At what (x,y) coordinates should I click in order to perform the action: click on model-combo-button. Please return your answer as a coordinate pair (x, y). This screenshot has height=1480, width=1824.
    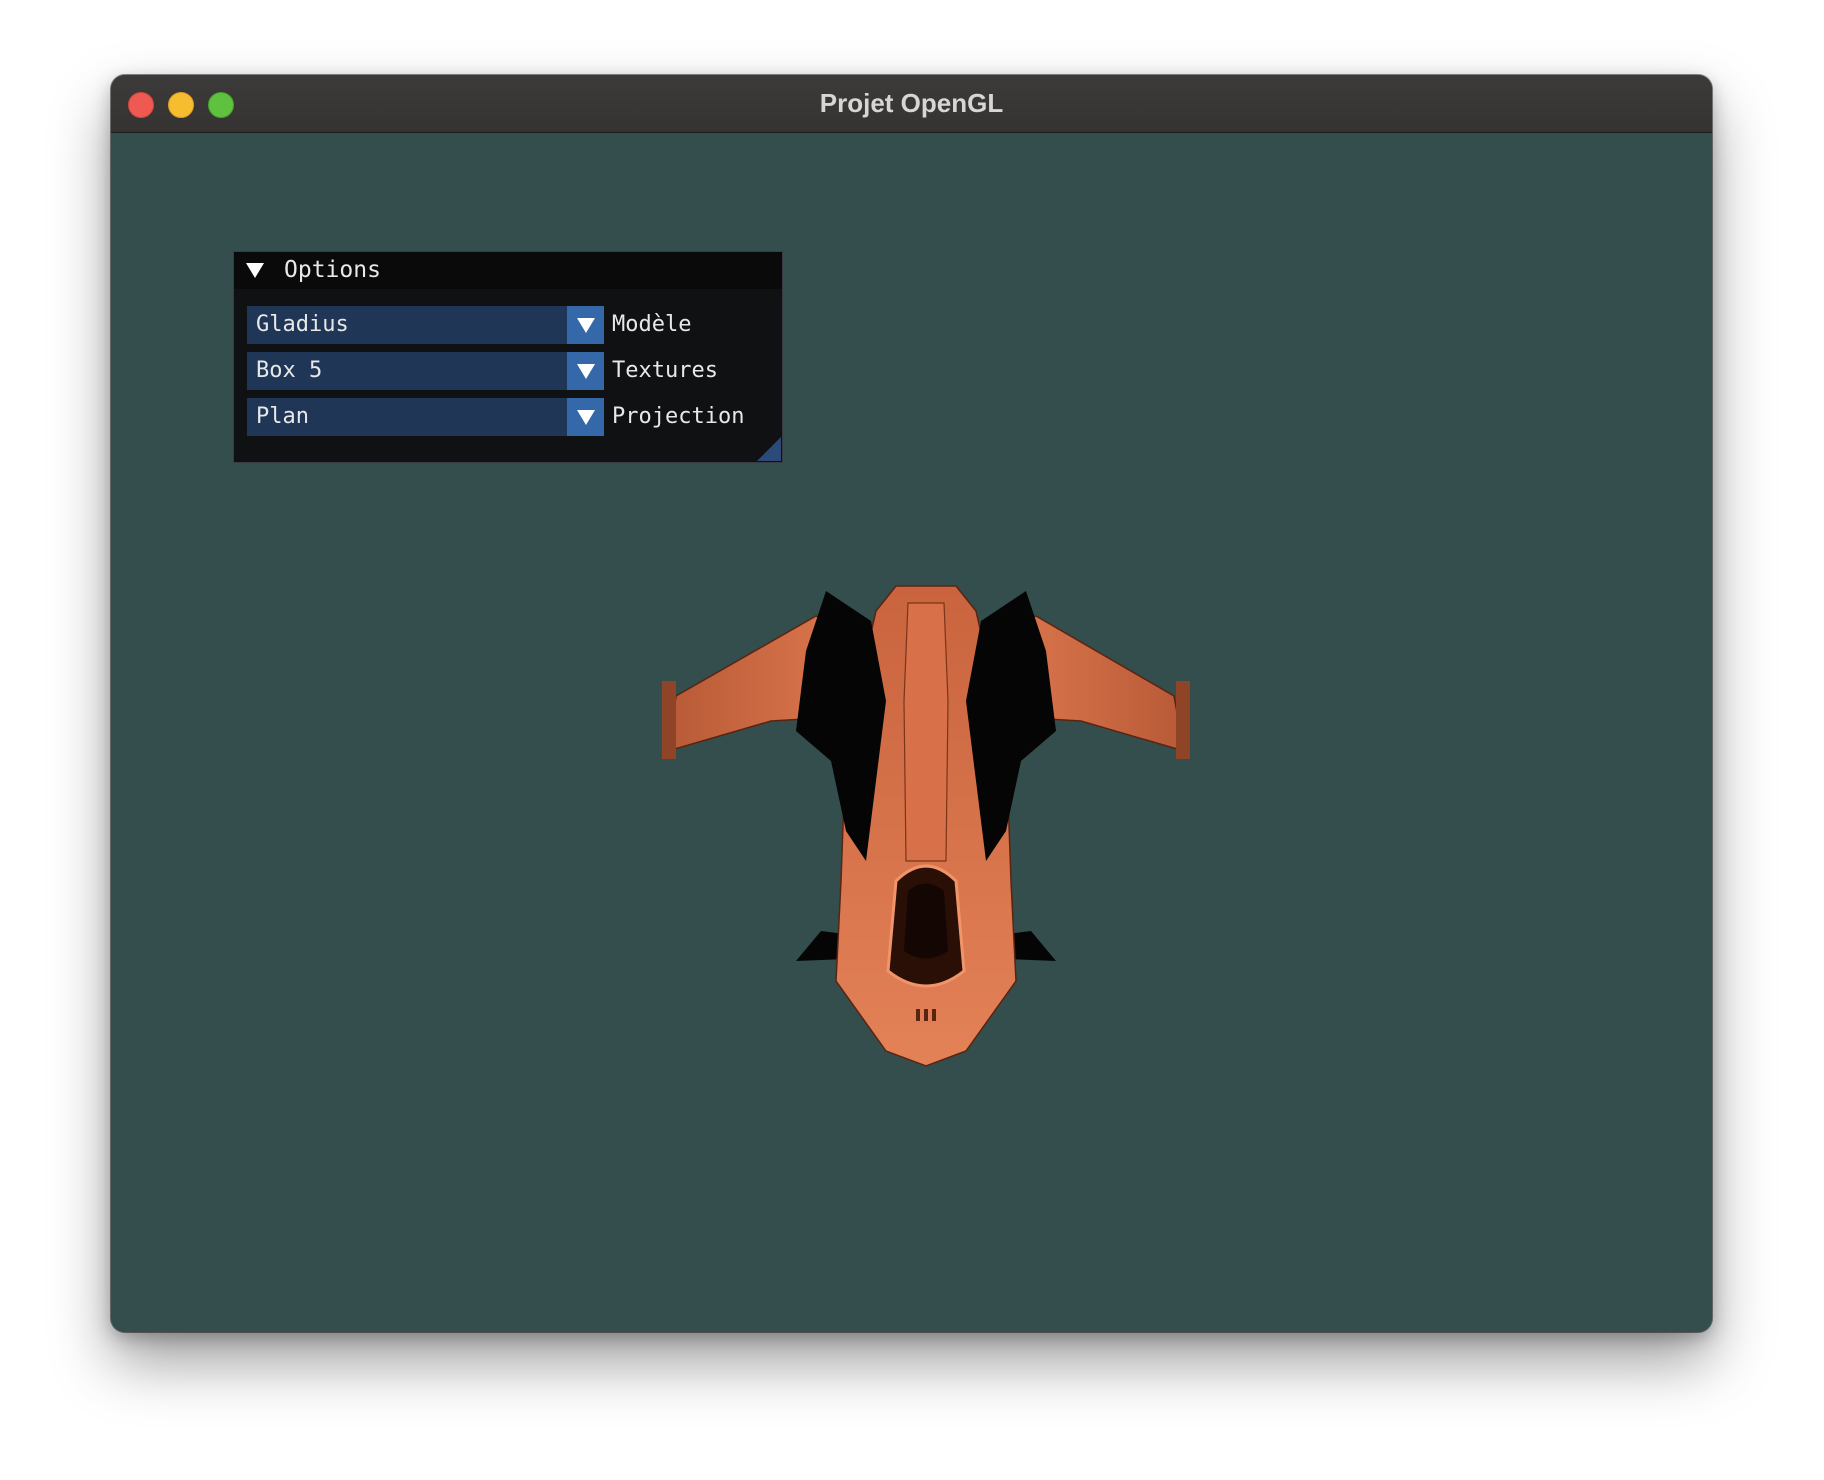
    Looking at the image, I should click on (585, 325).